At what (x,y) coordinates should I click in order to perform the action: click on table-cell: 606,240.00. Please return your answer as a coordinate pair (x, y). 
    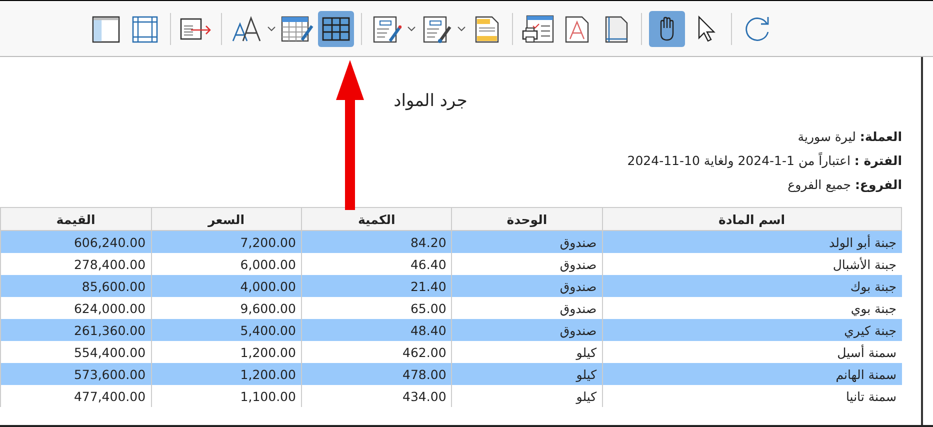
    Looking at the image, I should click on (76, 241).